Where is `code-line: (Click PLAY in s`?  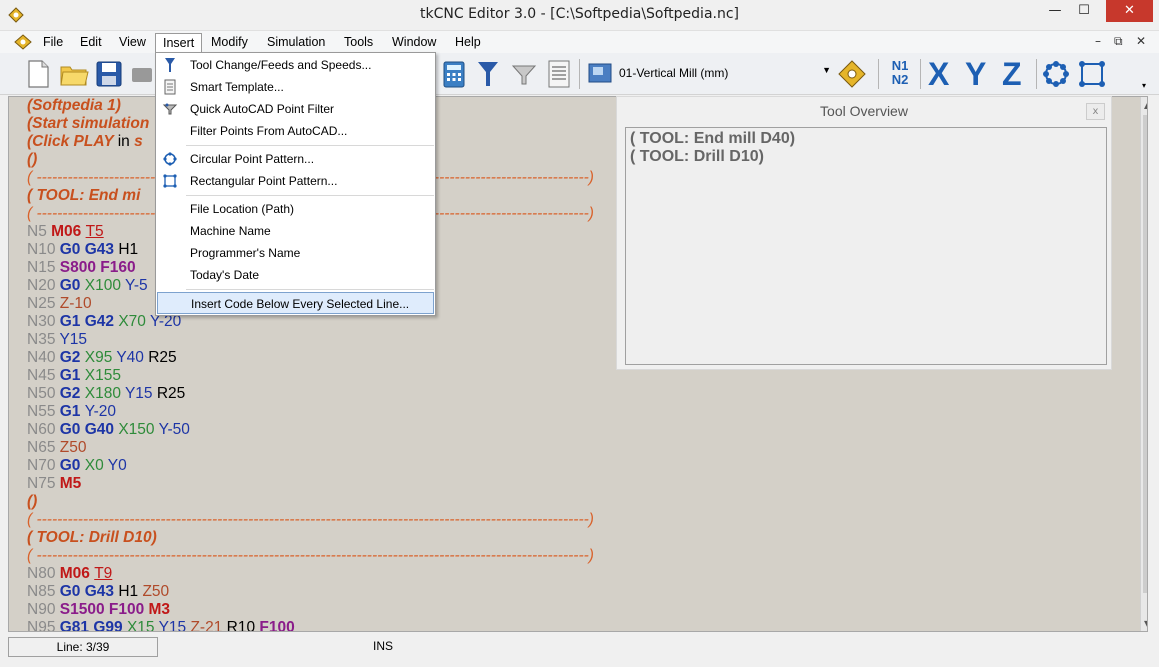
code-line: (Click PLAY in s is located at coordinates (85, 142).